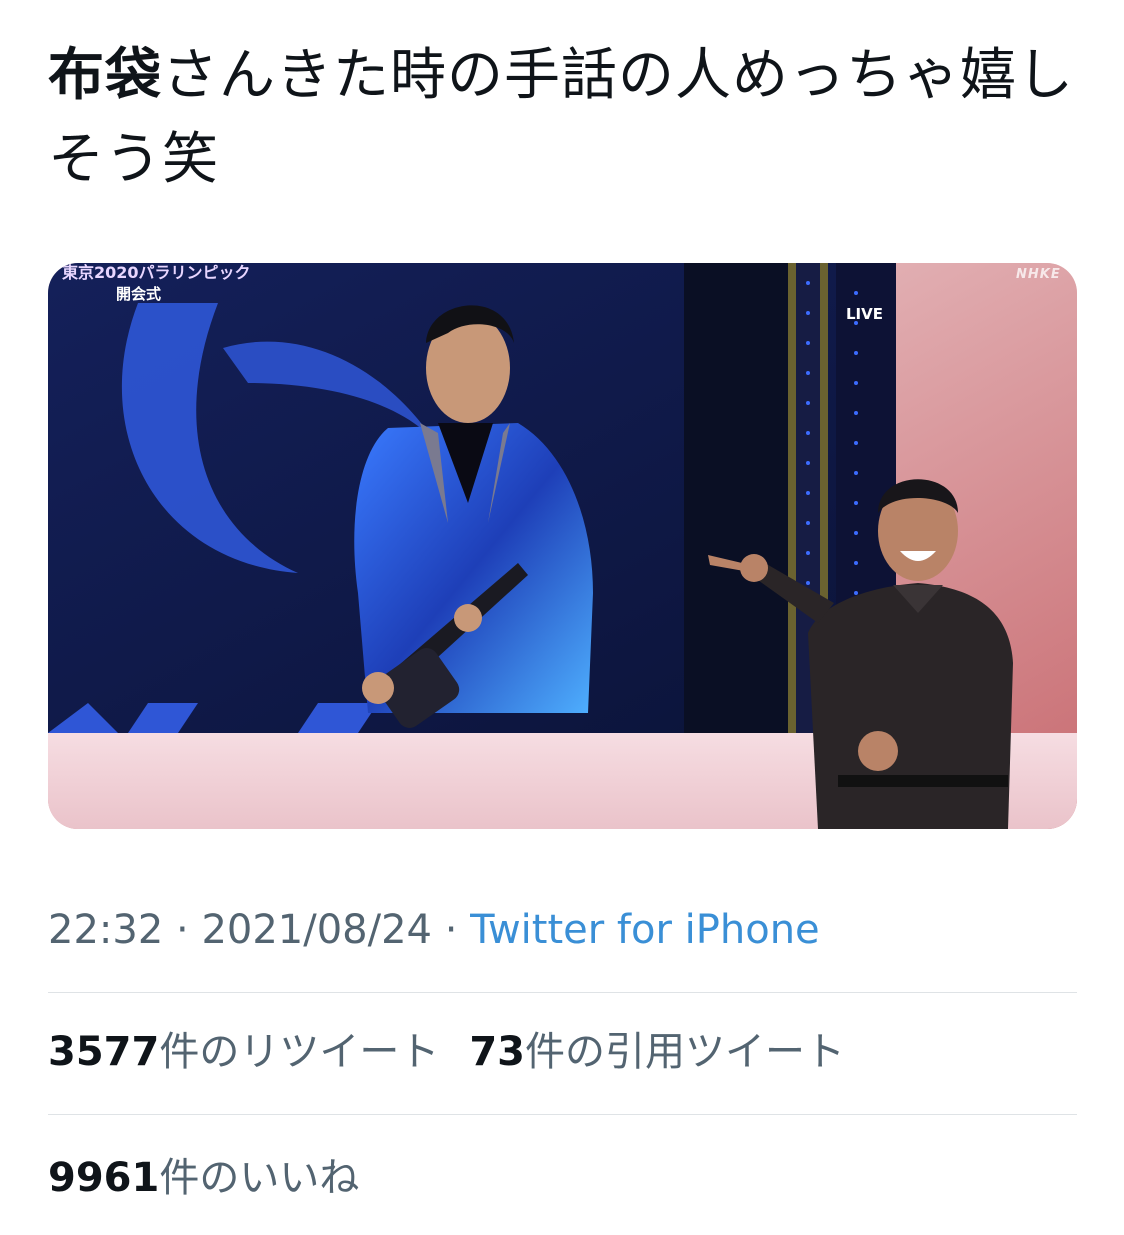 This screenshot has width=1124, height=1235. I want to click on likes-count: 9961, so click(104, 1178).